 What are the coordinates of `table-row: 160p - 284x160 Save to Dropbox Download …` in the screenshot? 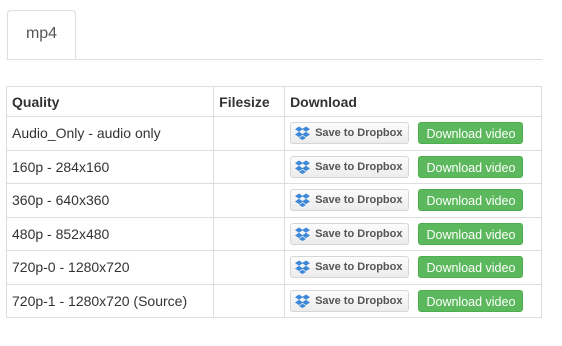 It's located at (273, 166).